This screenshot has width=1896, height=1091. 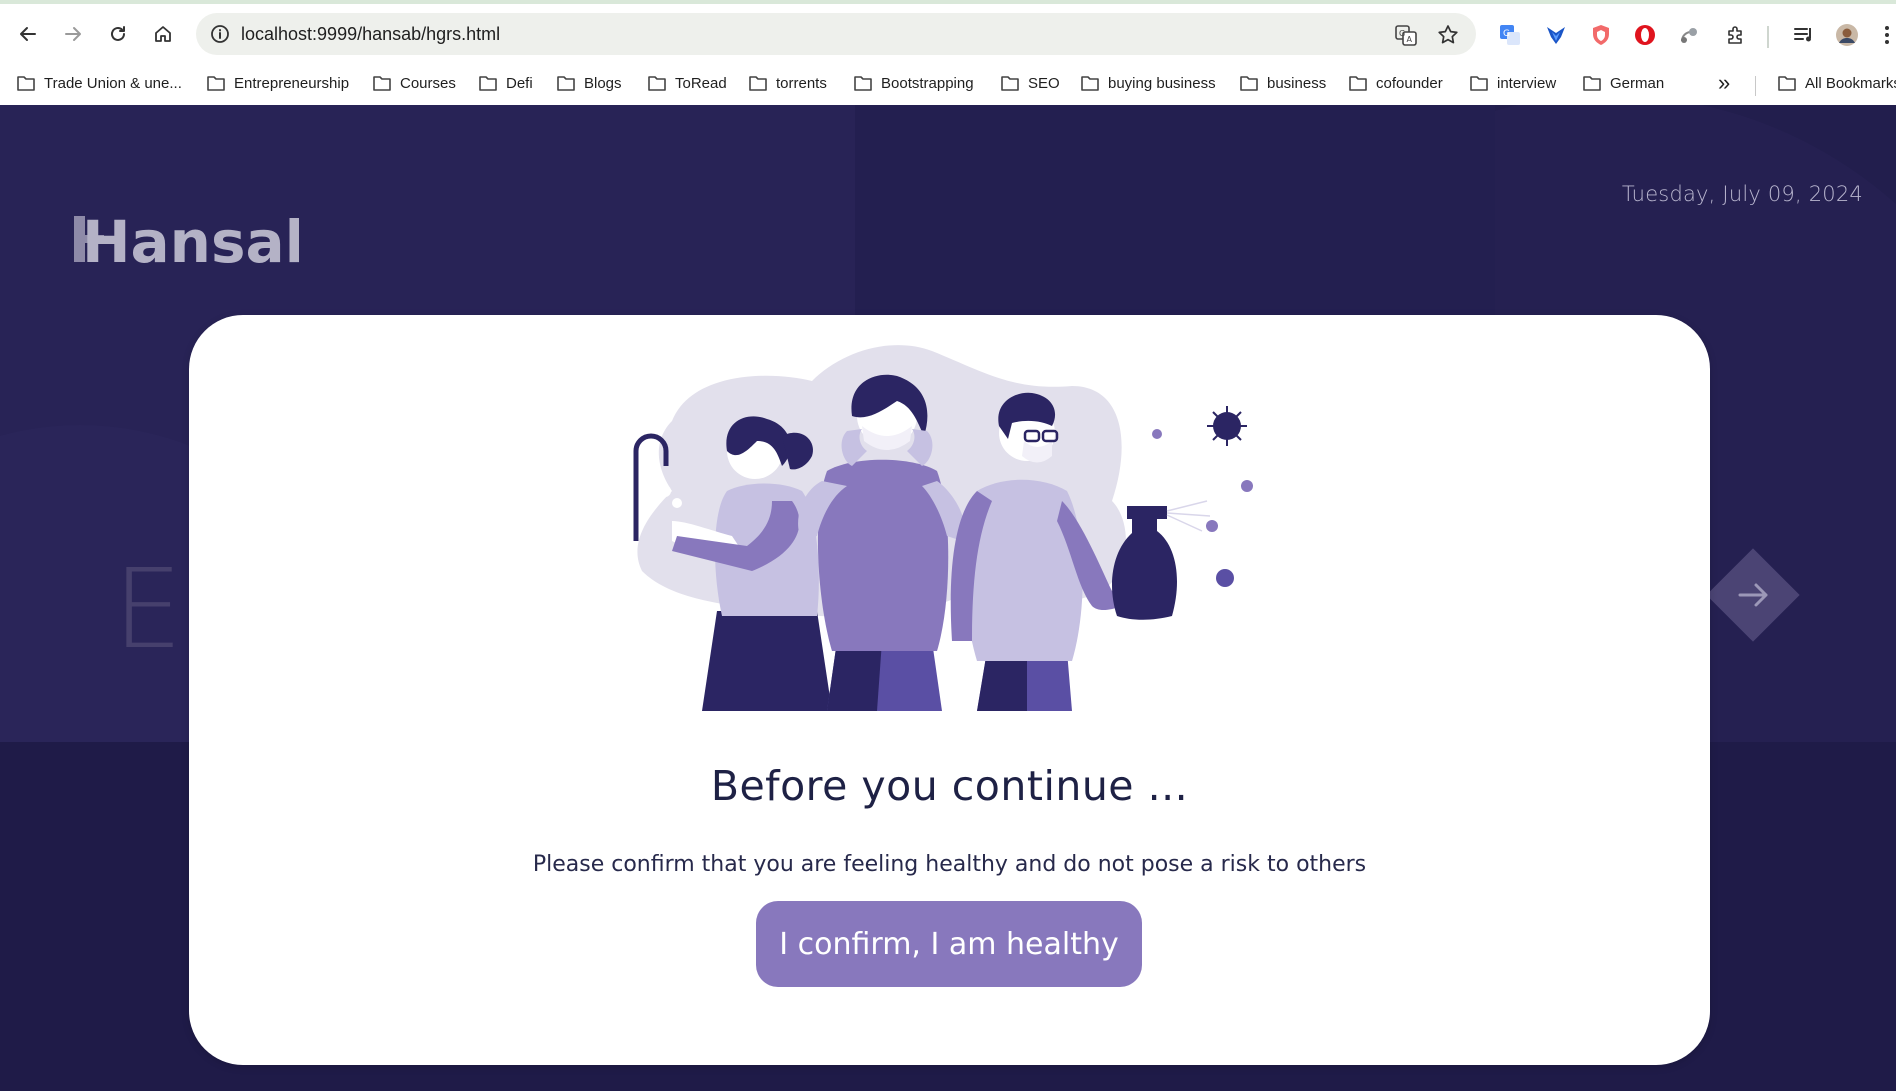 I want to click on bookmark-label: SEO, so click(x=1044, y=83).